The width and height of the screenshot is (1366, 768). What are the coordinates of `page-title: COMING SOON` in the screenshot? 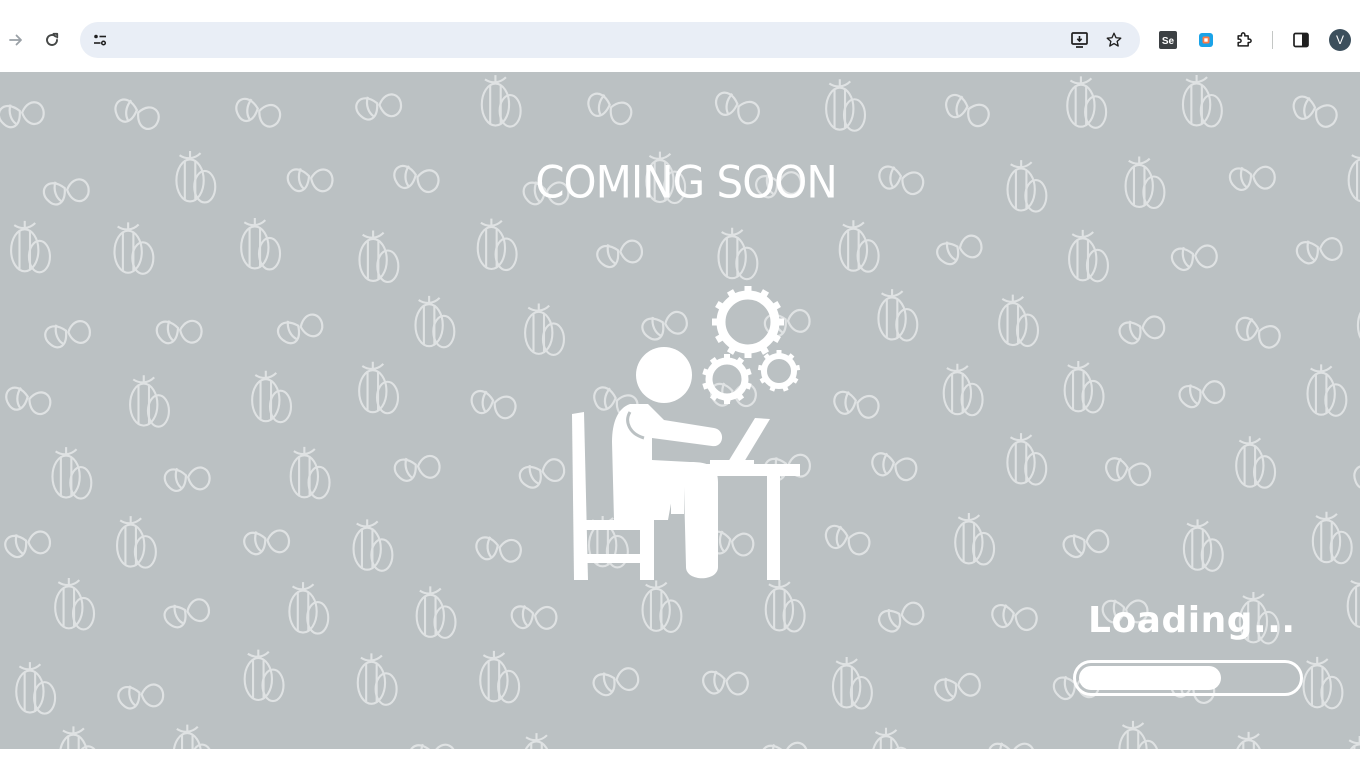 It's located at (686, 182).